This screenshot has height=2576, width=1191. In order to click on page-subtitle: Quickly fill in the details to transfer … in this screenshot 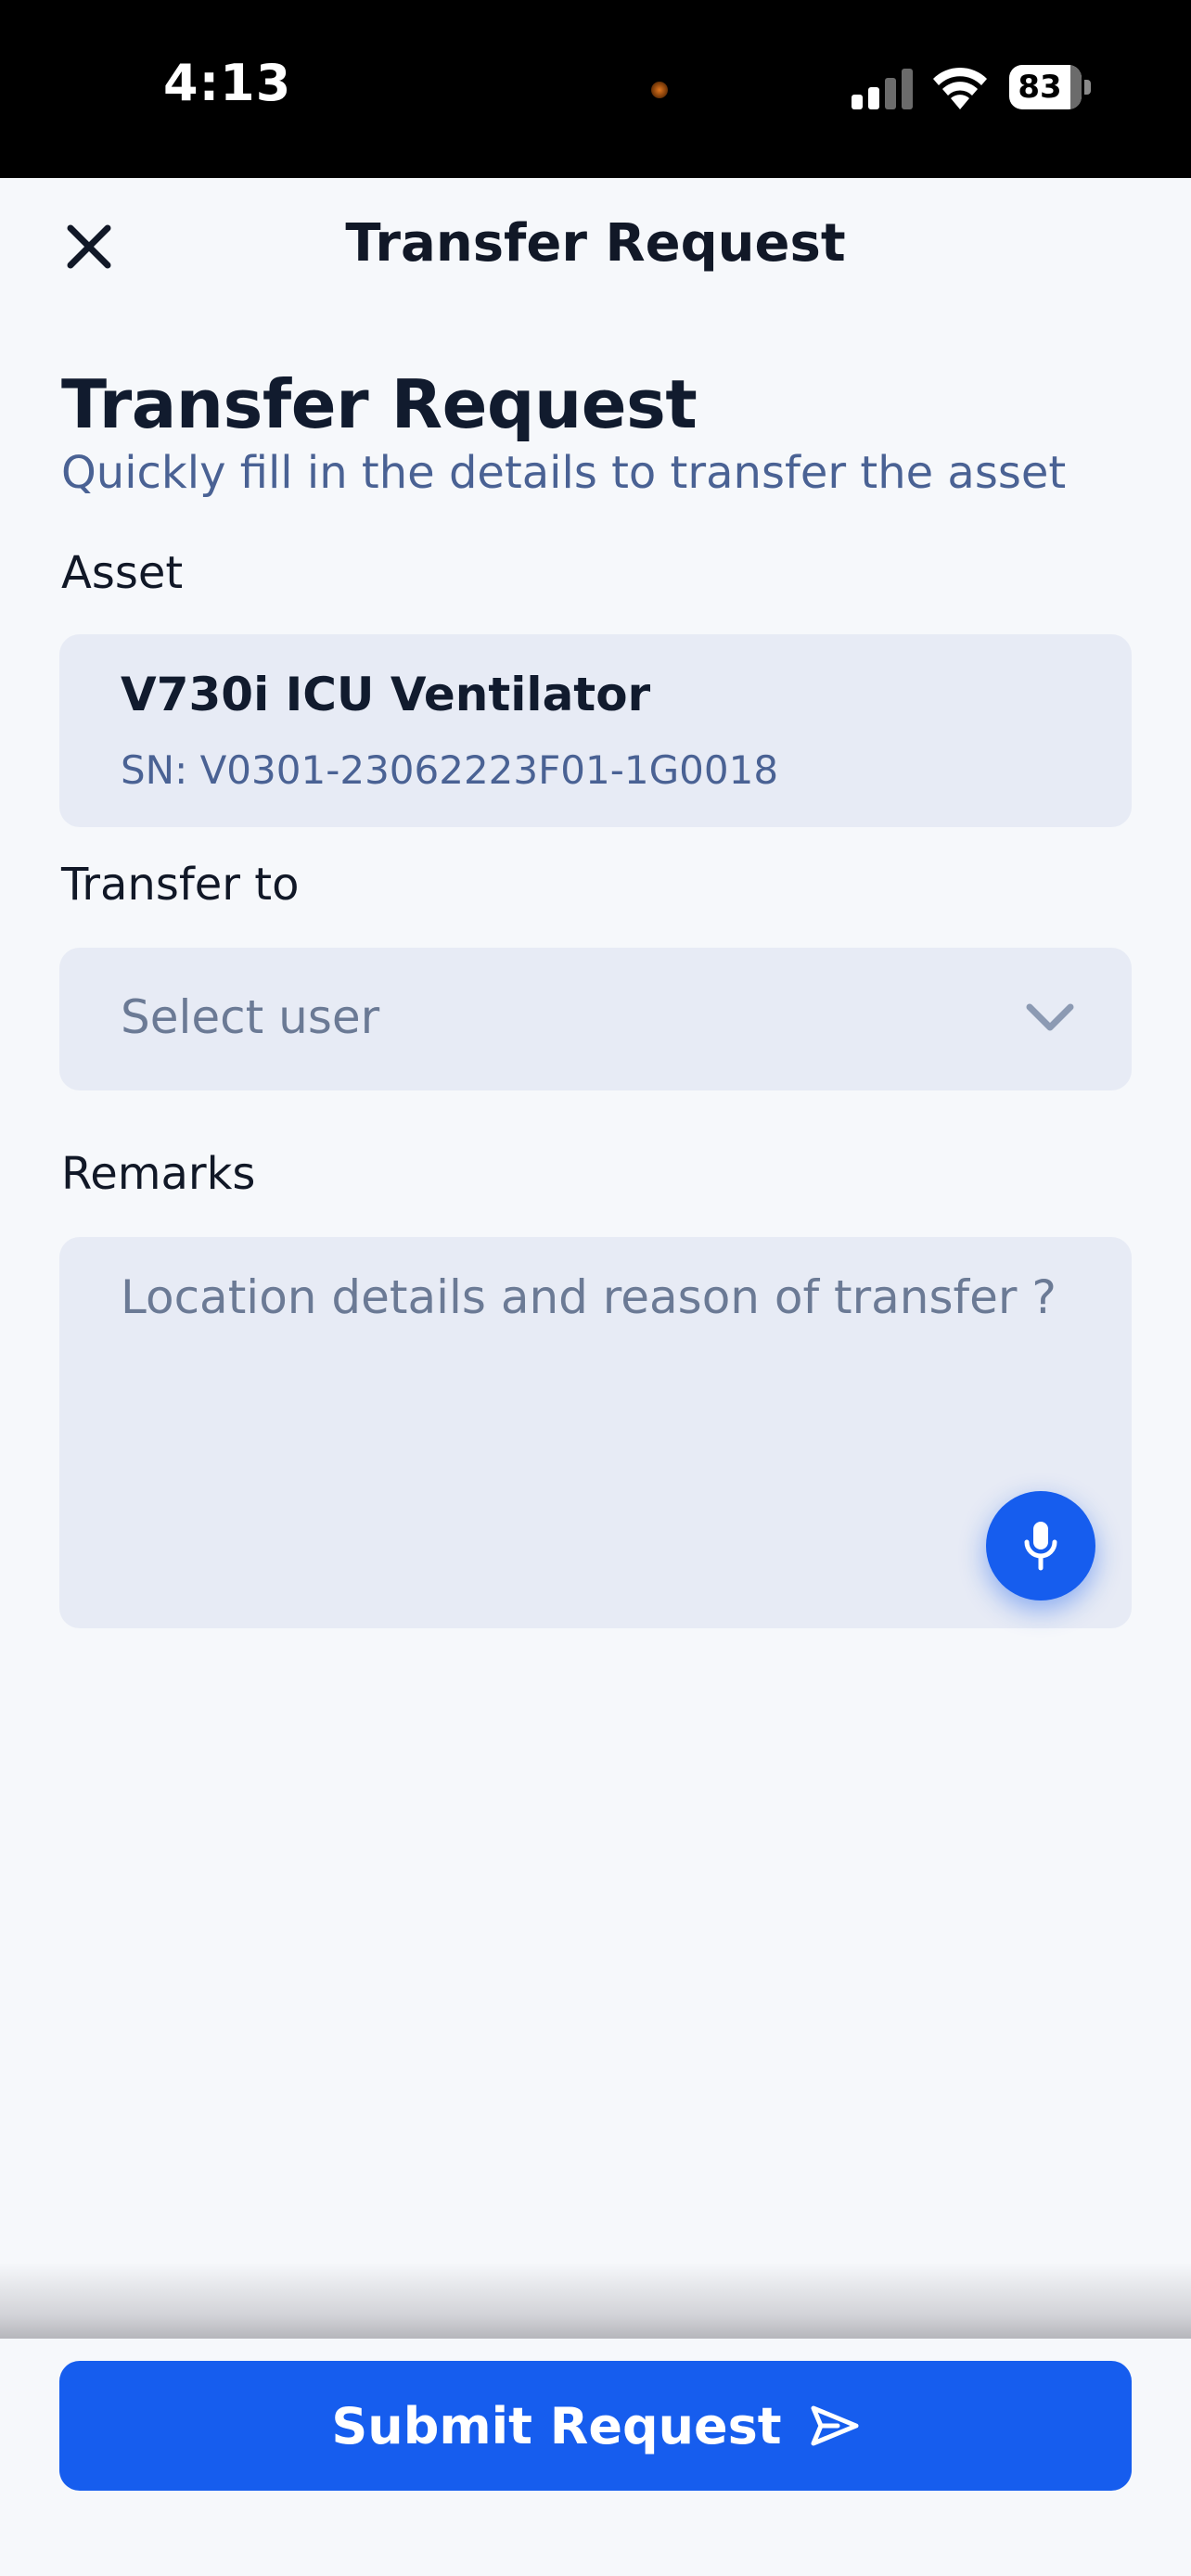, I will do `click(564, 473)`.